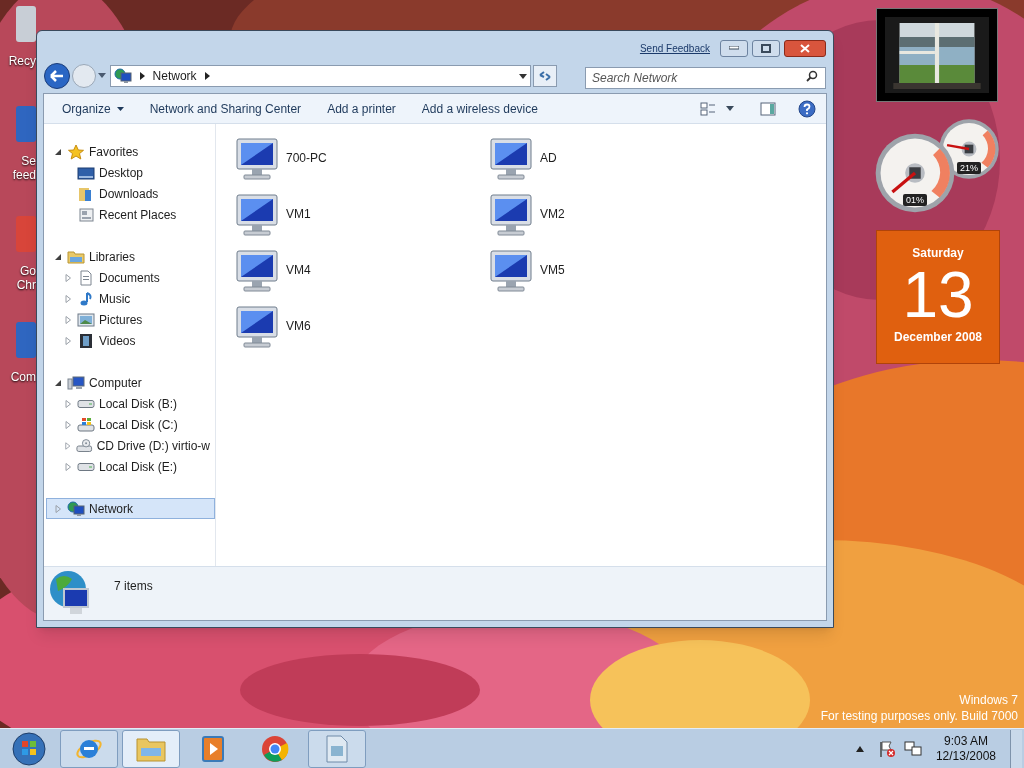 This screenshot has height=768, width=1024. Describe the element at coordinates (965, 756) in the screenshot. I see `clock-date: 12/13/2008` at that location.